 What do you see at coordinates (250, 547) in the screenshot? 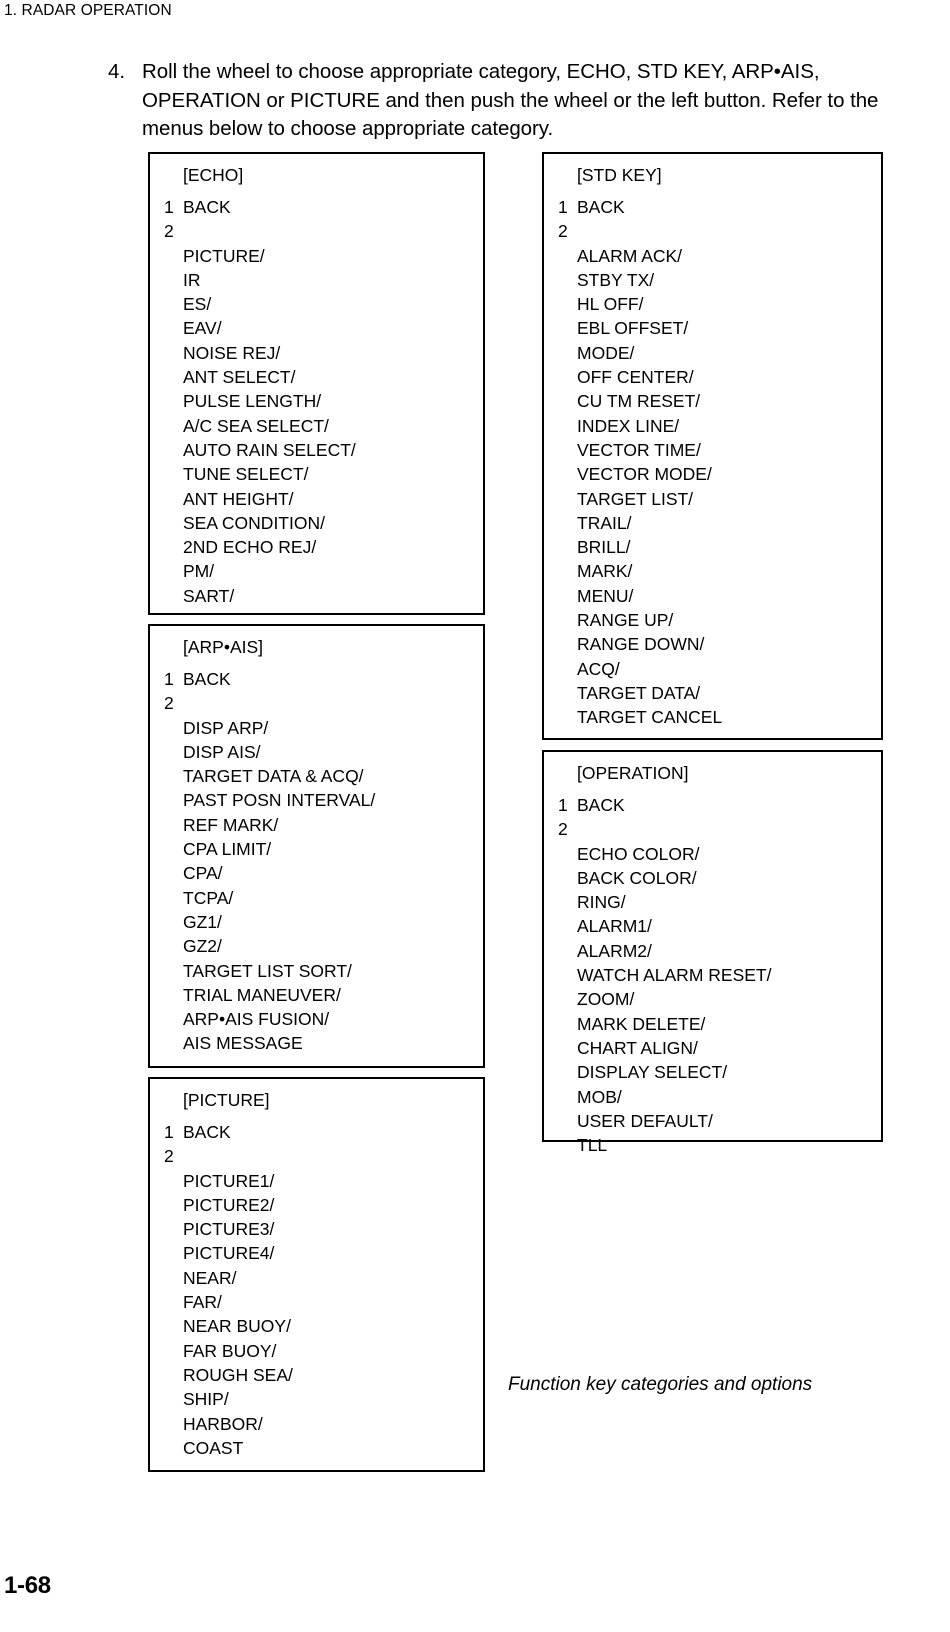
I see `menu-option: 2ND ECHO REJ/` at bounding box center [250, 547].